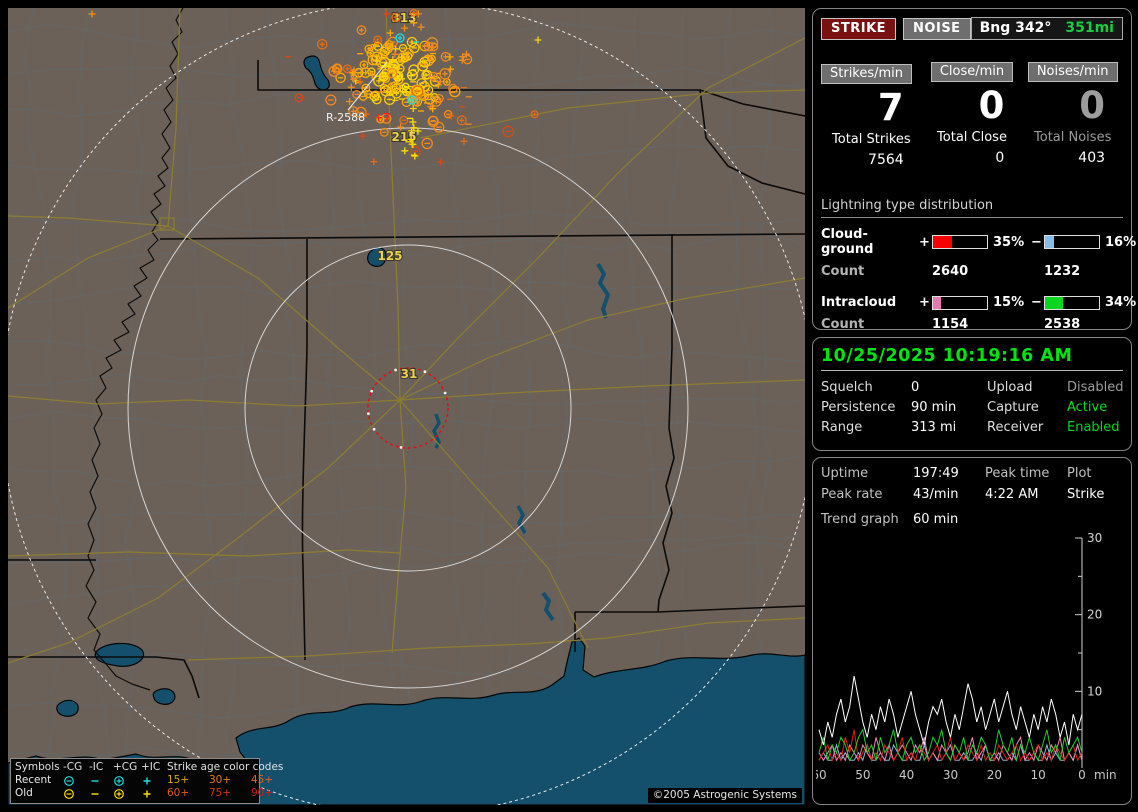  Describe the element at coordinates (125, 767) in the screenshot. I see `legend-col-pos-cg: +CG` at that location.